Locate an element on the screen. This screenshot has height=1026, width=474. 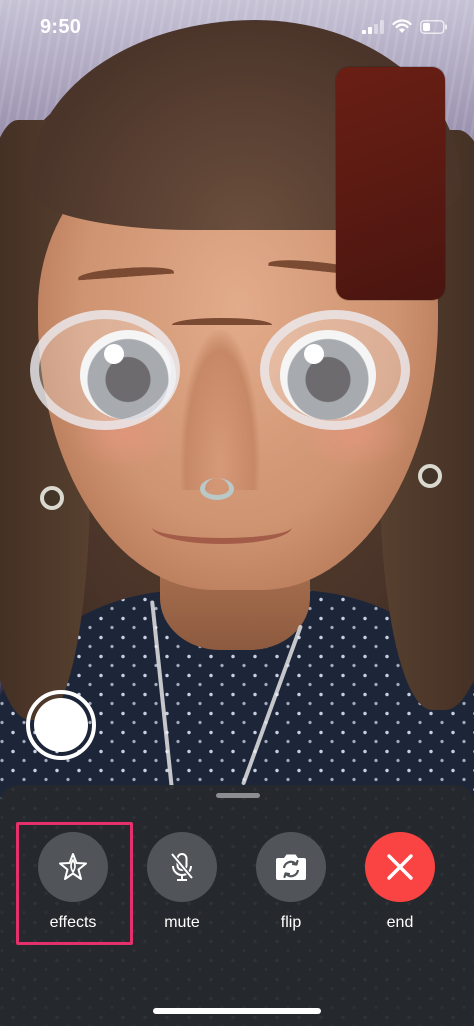
memoji-glasses-bridge is located at coordinates (222, 325).